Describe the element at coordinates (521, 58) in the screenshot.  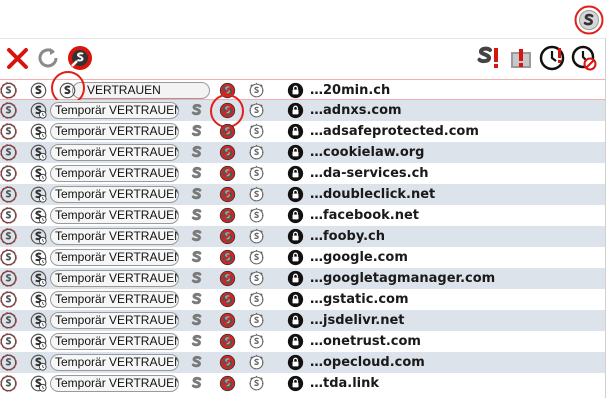
I see `xss-alert-icon` at that location.